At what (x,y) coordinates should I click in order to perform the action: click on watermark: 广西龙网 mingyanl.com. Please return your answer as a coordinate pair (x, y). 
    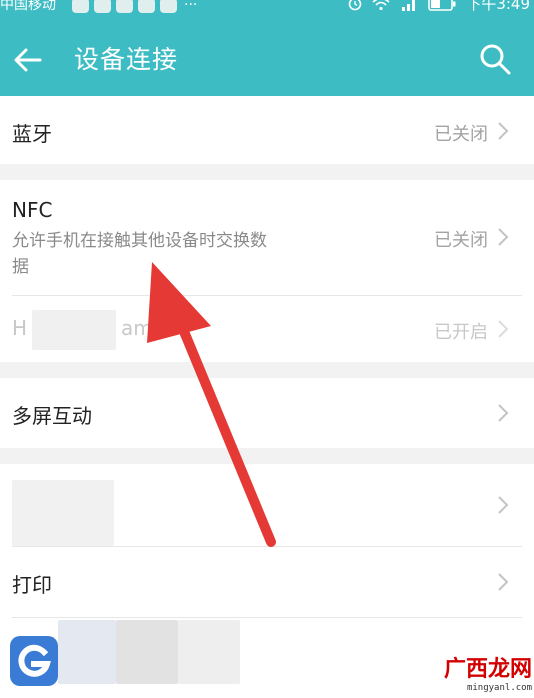
    Looking at the image, I should click on (479, 677).